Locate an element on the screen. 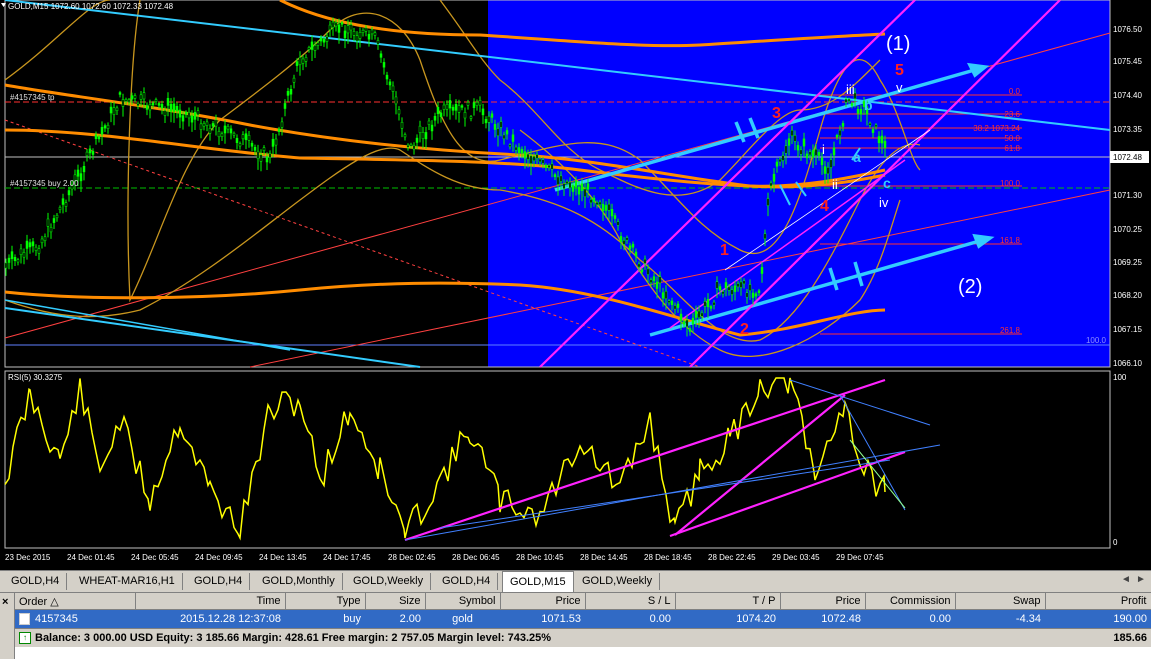  col-price: Price is located at coordinates (543, 601).